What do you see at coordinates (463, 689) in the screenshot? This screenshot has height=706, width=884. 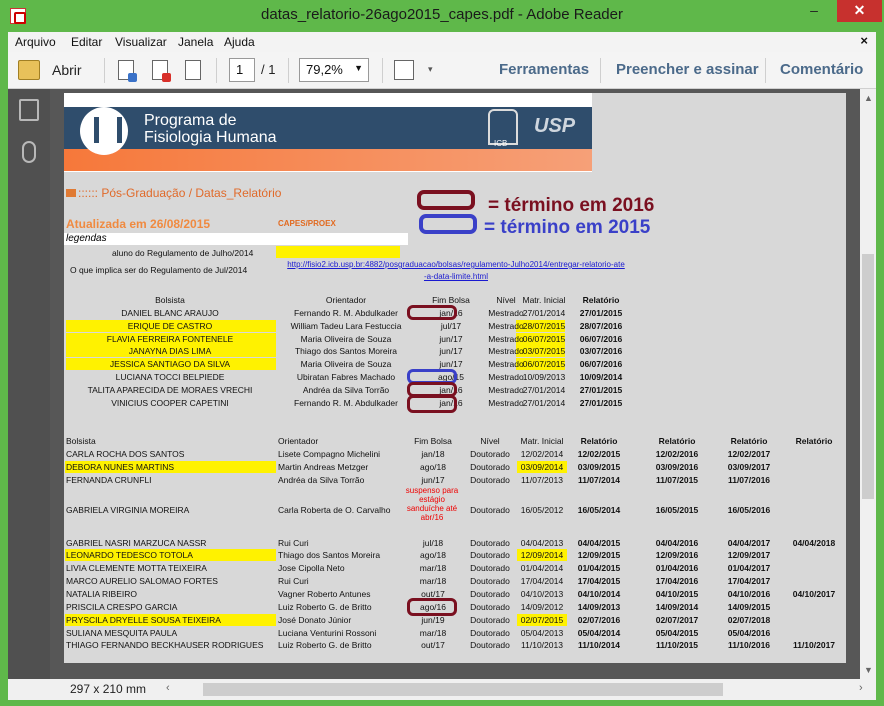 I see `horizontal-scroll-thumb` at bounding box center [463, 689].